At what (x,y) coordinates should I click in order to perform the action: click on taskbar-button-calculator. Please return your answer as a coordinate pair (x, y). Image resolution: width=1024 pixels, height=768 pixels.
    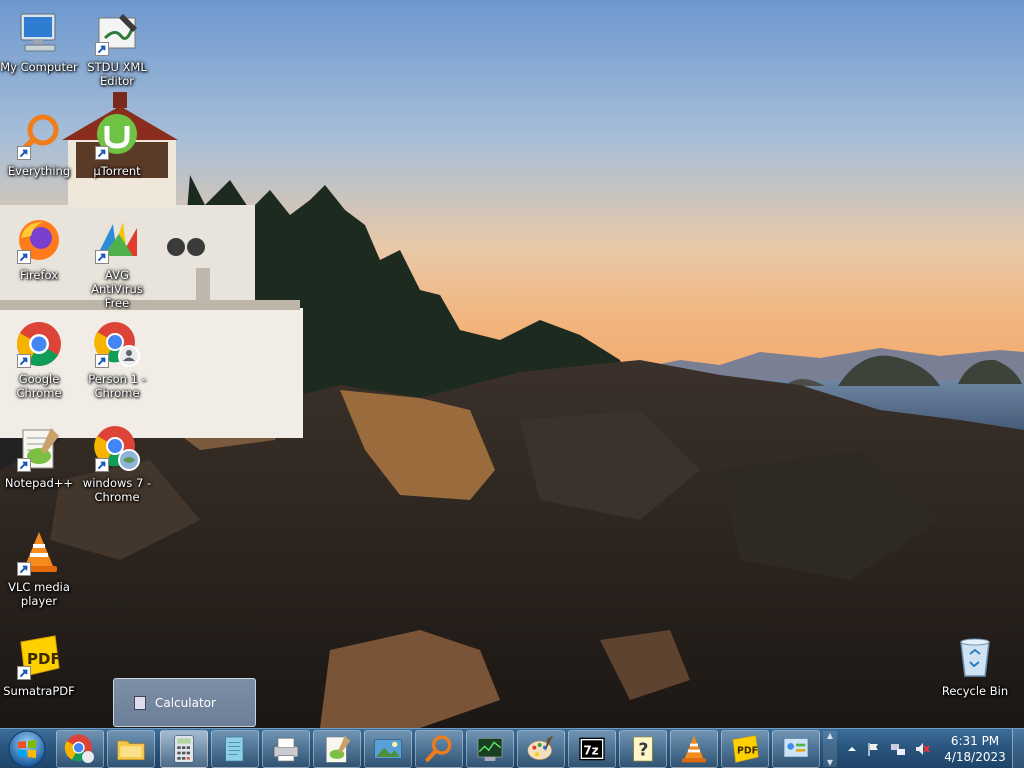
    Looking at the image, I should click on (184, 749).